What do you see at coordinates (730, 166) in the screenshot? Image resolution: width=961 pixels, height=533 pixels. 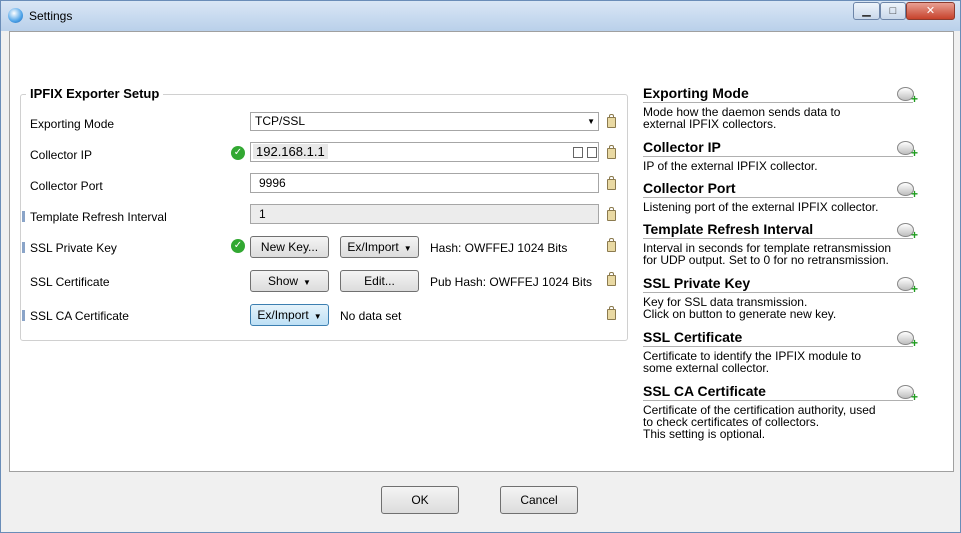 I see `help-desc-collector-ip: IP of the external IPFIX collector.` at bounding box center [730, 166].